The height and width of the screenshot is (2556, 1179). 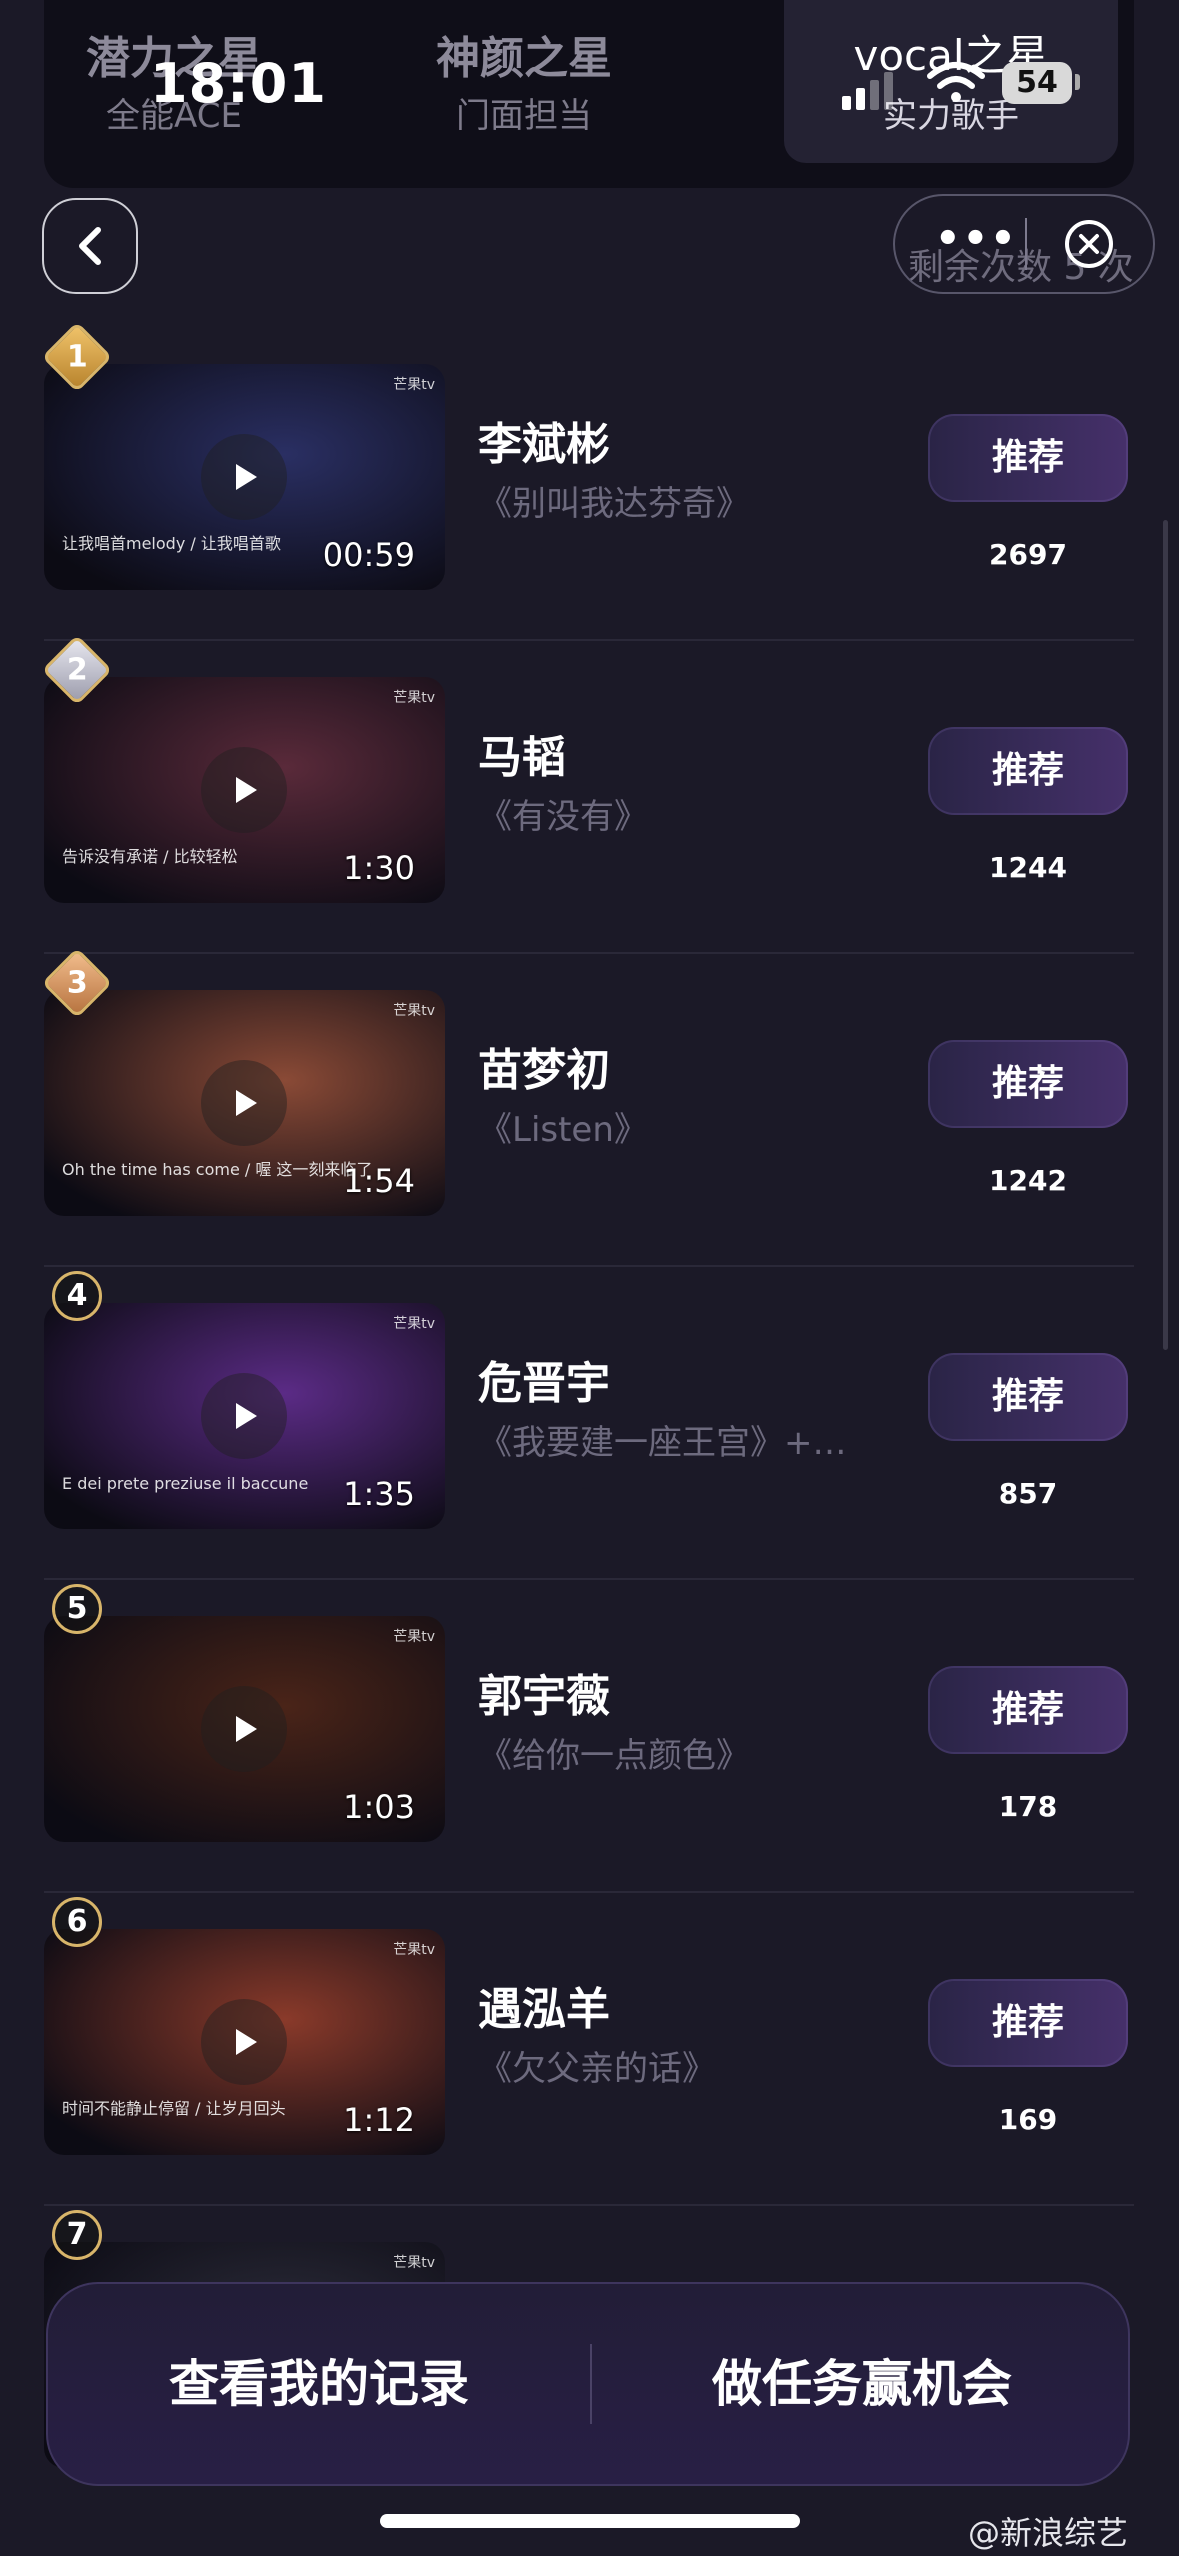 I want to click on rank-number: 6, so click(x=77, y=1921).